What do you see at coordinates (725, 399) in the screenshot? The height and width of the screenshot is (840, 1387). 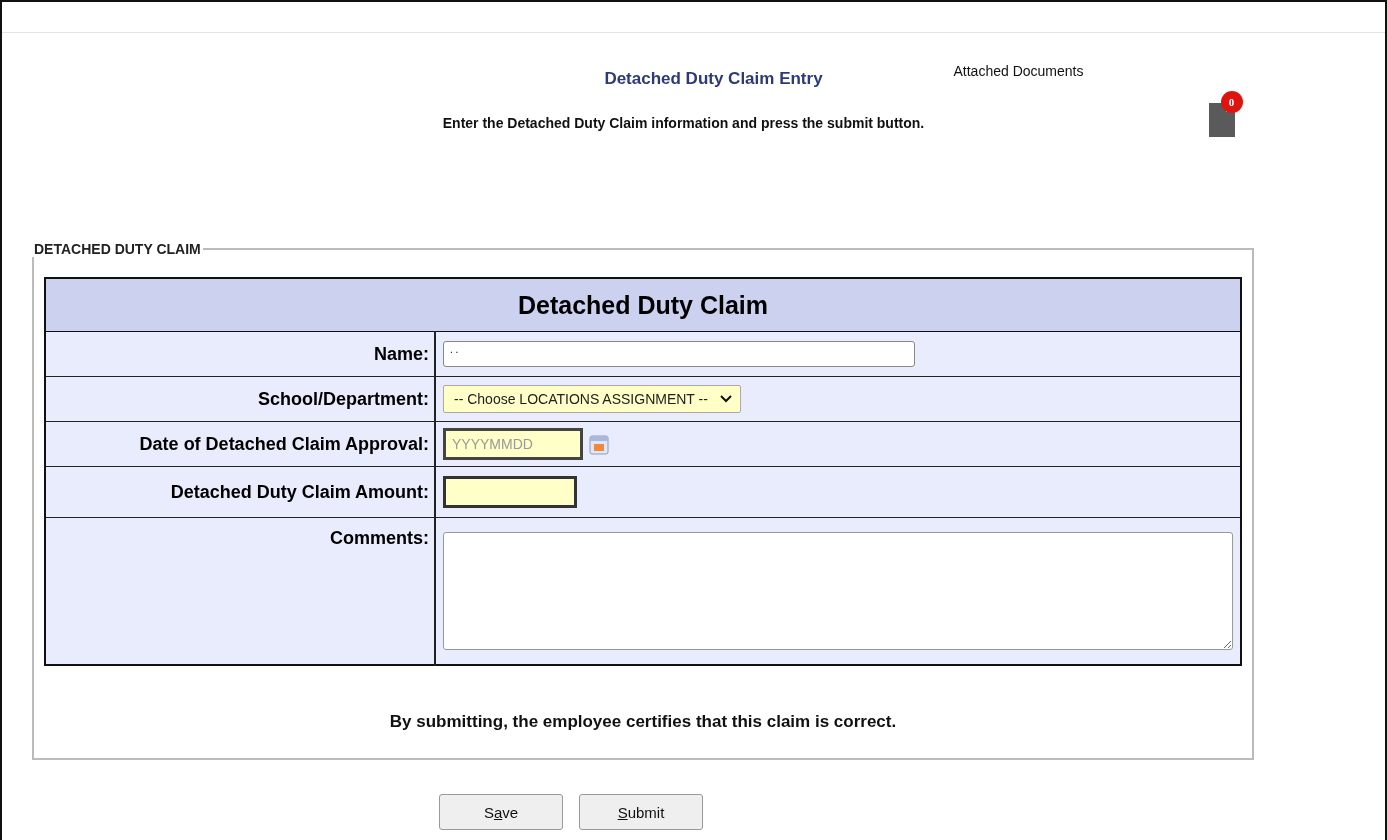 I see `chevron-icon` at bounding box center [725, 399].